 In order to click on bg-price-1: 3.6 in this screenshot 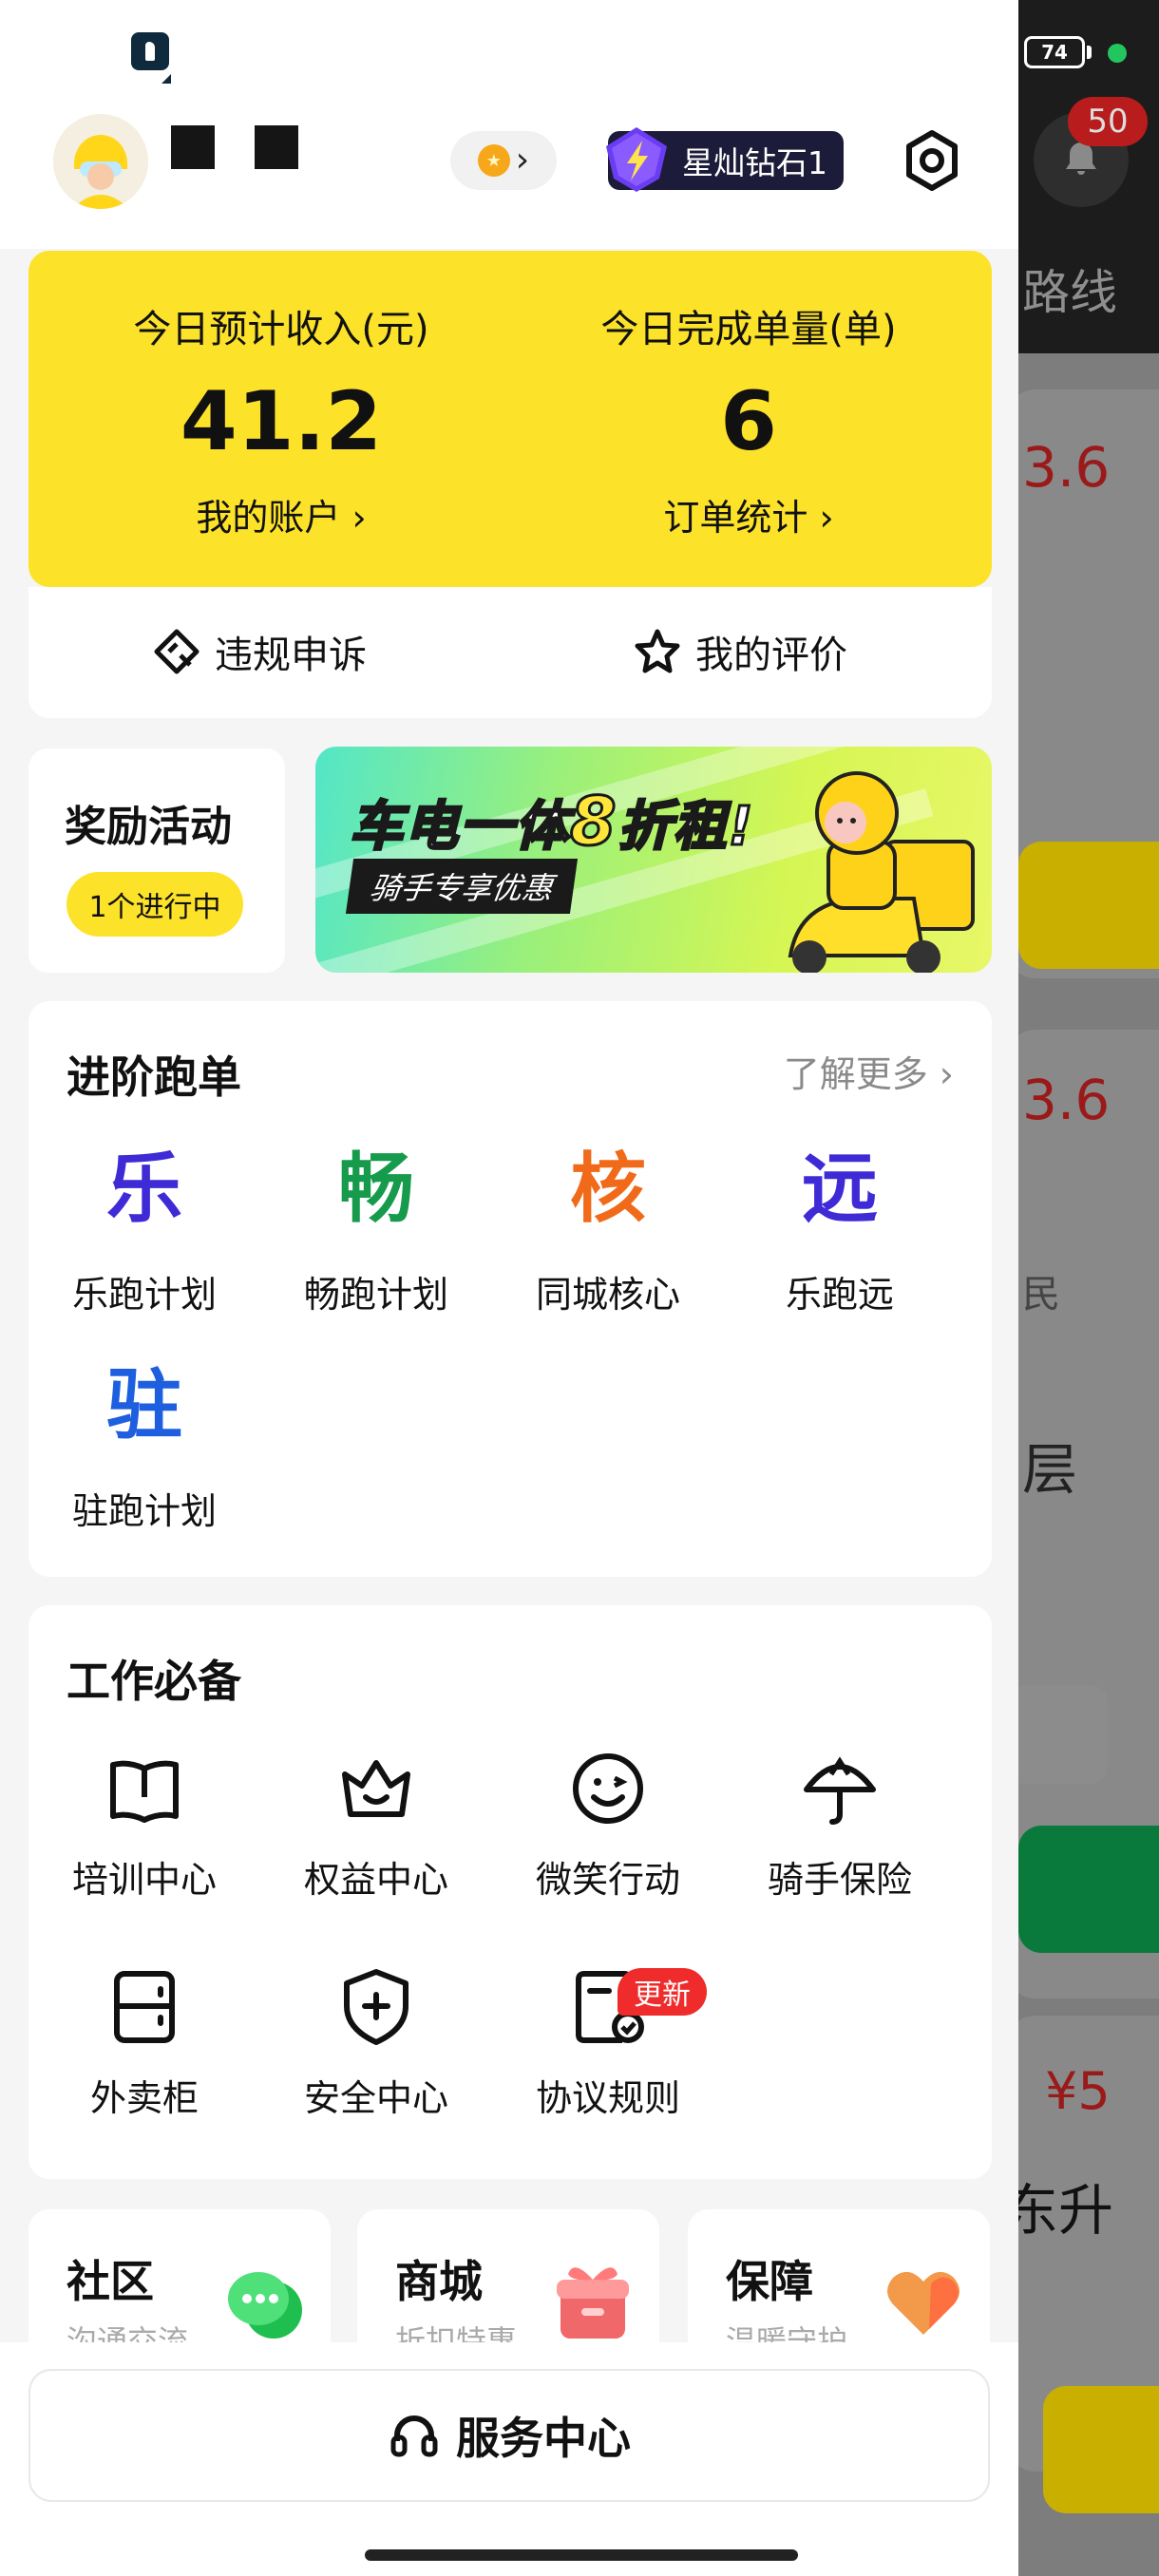, I will do `click(1066, 467)`.